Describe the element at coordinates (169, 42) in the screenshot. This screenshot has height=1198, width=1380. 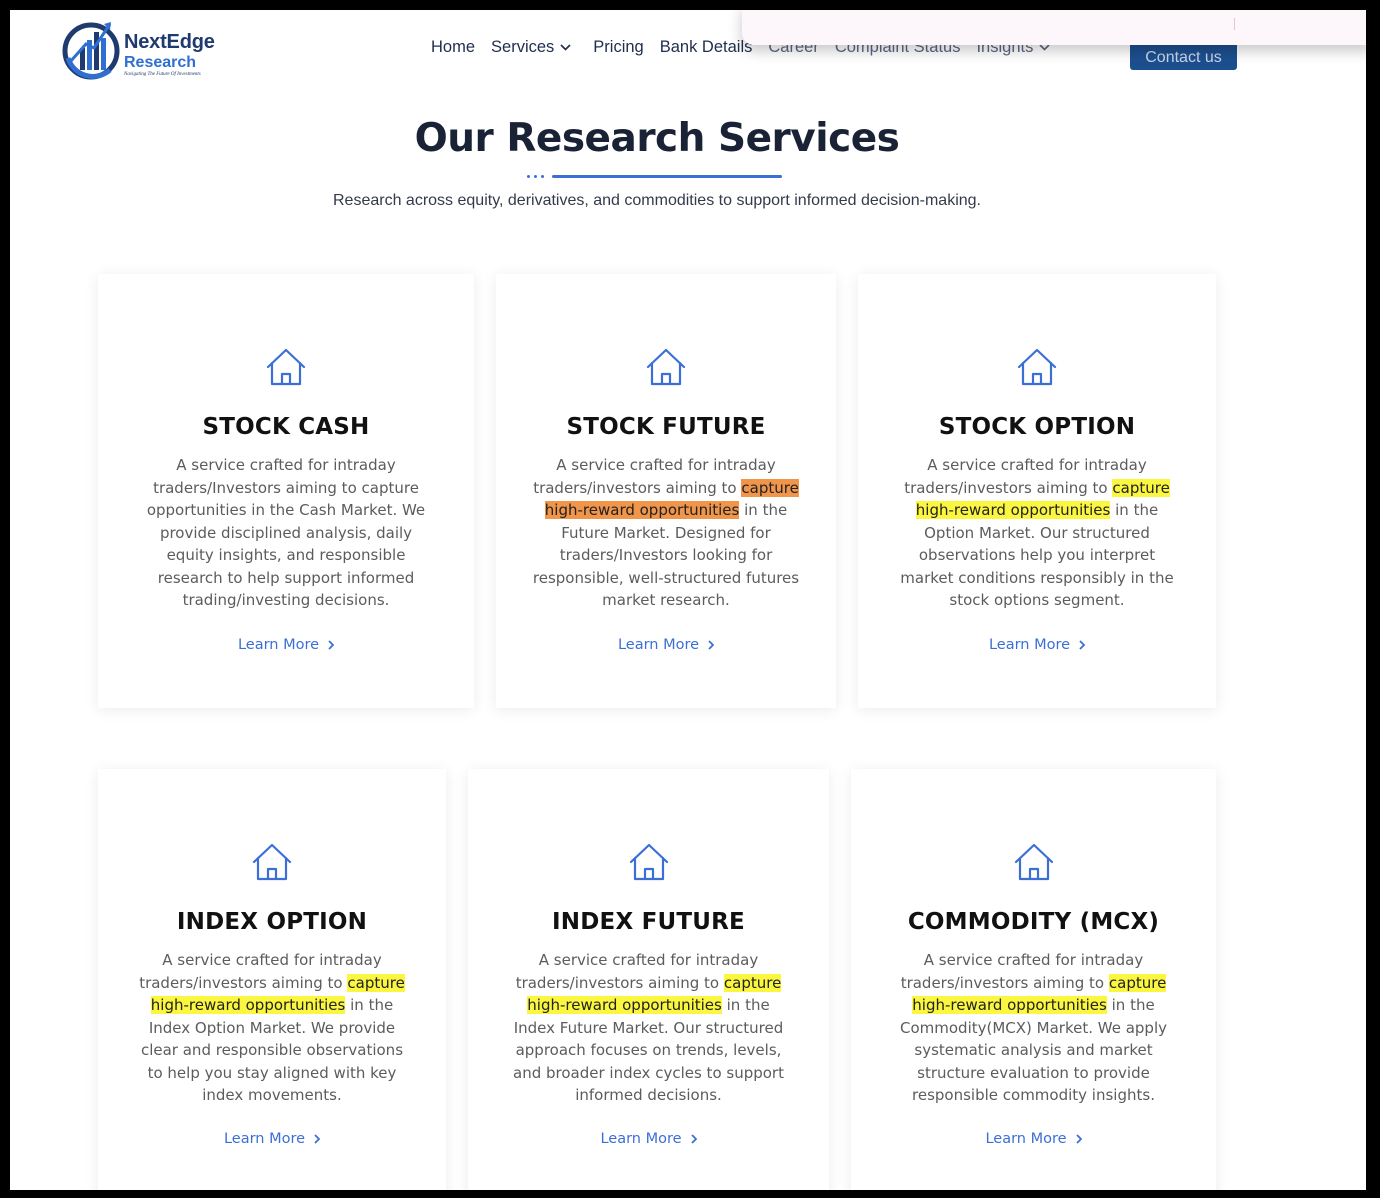
I see `logo-name: NextEdge` at that location.